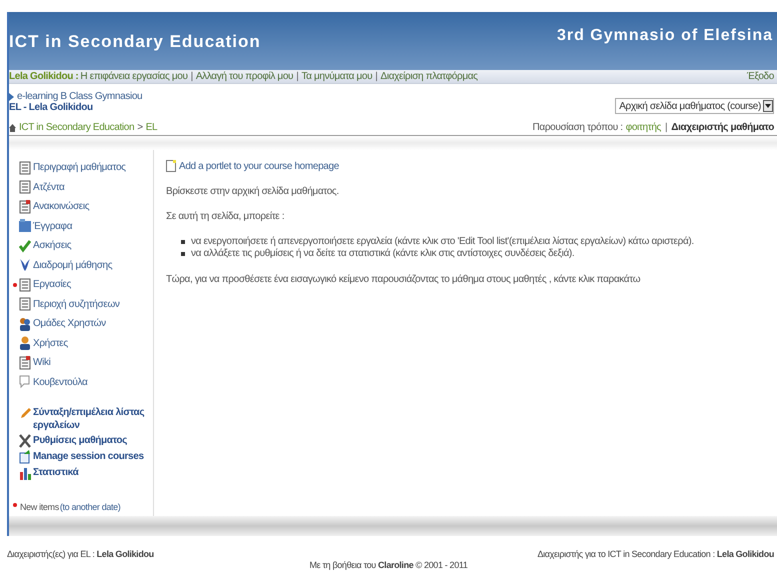 The height and width of the screenshot is (581, 777). What do you see at coordinates (88, 456) in the screenshot?
I see `admin-tool-link: Manage session courses` at bounding box center [88, 456].